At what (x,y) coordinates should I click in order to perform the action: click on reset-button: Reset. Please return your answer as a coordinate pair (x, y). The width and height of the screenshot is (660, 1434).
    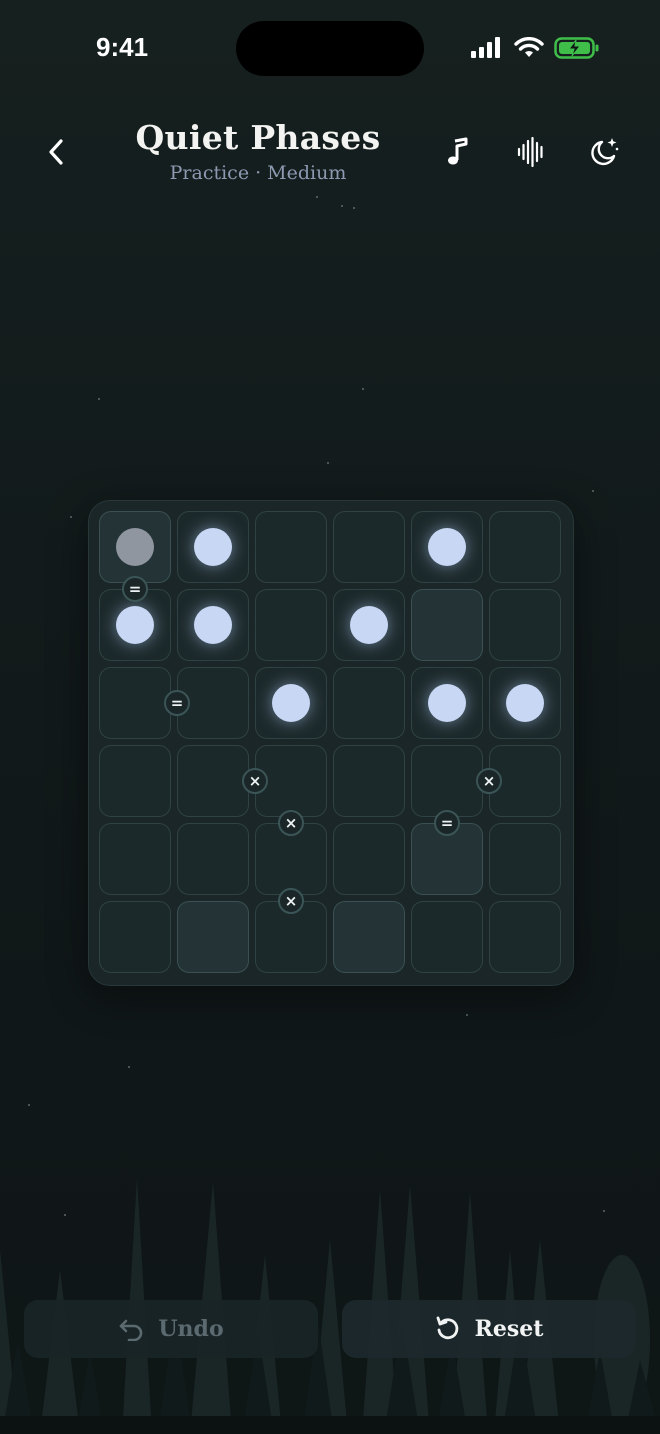
    Looking at the image, I should click on (489, 1329).